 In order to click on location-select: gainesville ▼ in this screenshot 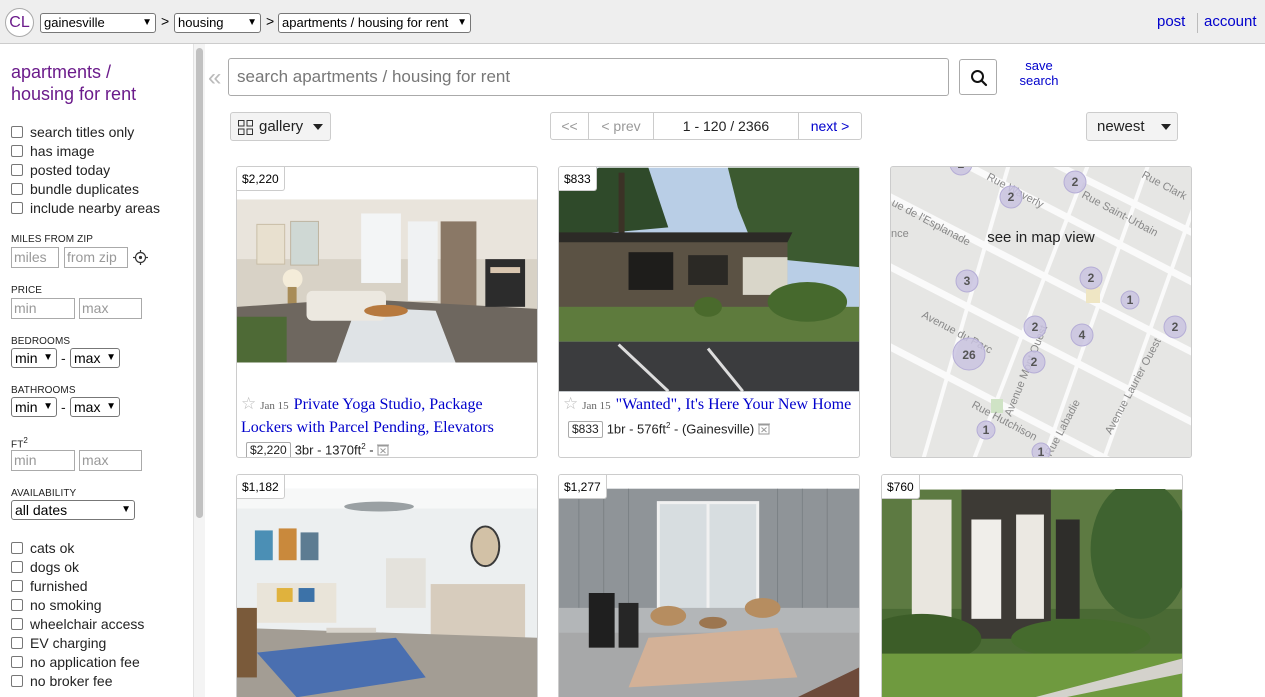, I will do `click(98, 23)`.